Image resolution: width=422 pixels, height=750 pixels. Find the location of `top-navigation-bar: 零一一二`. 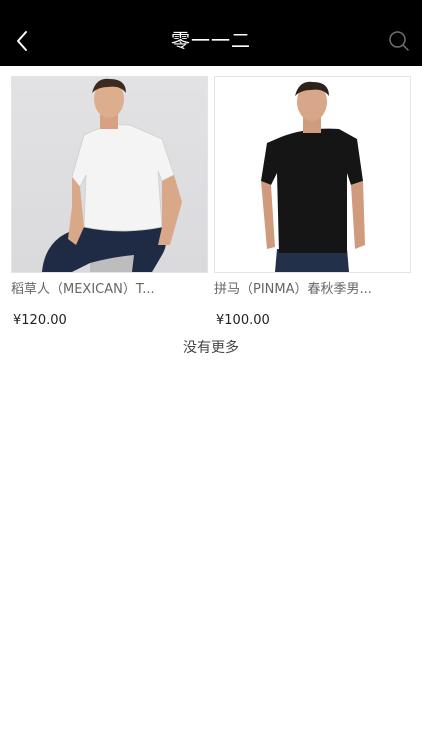

top-navigation-bar: 零一一二 is located at coordinates (211, 33).